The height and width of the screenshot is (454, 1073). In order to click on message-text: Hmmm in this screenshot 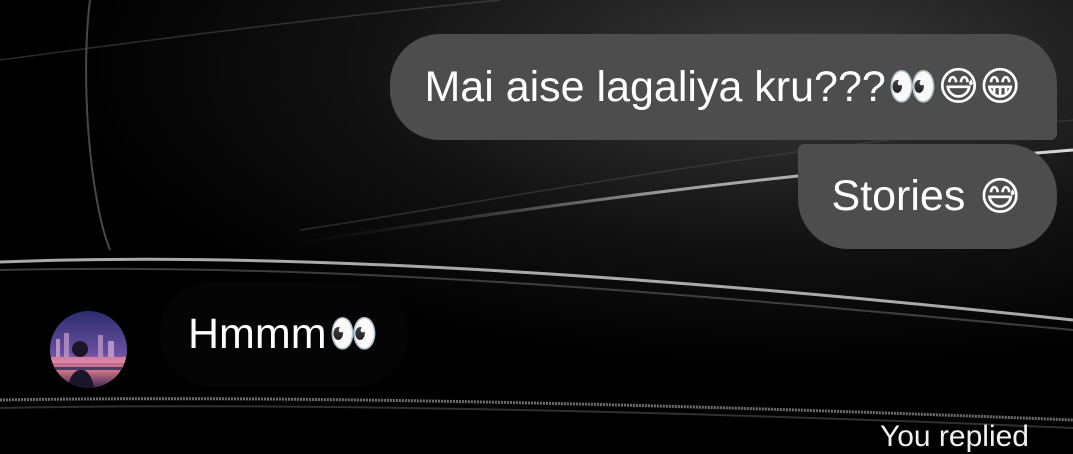, I will do `click(257, 333)`.